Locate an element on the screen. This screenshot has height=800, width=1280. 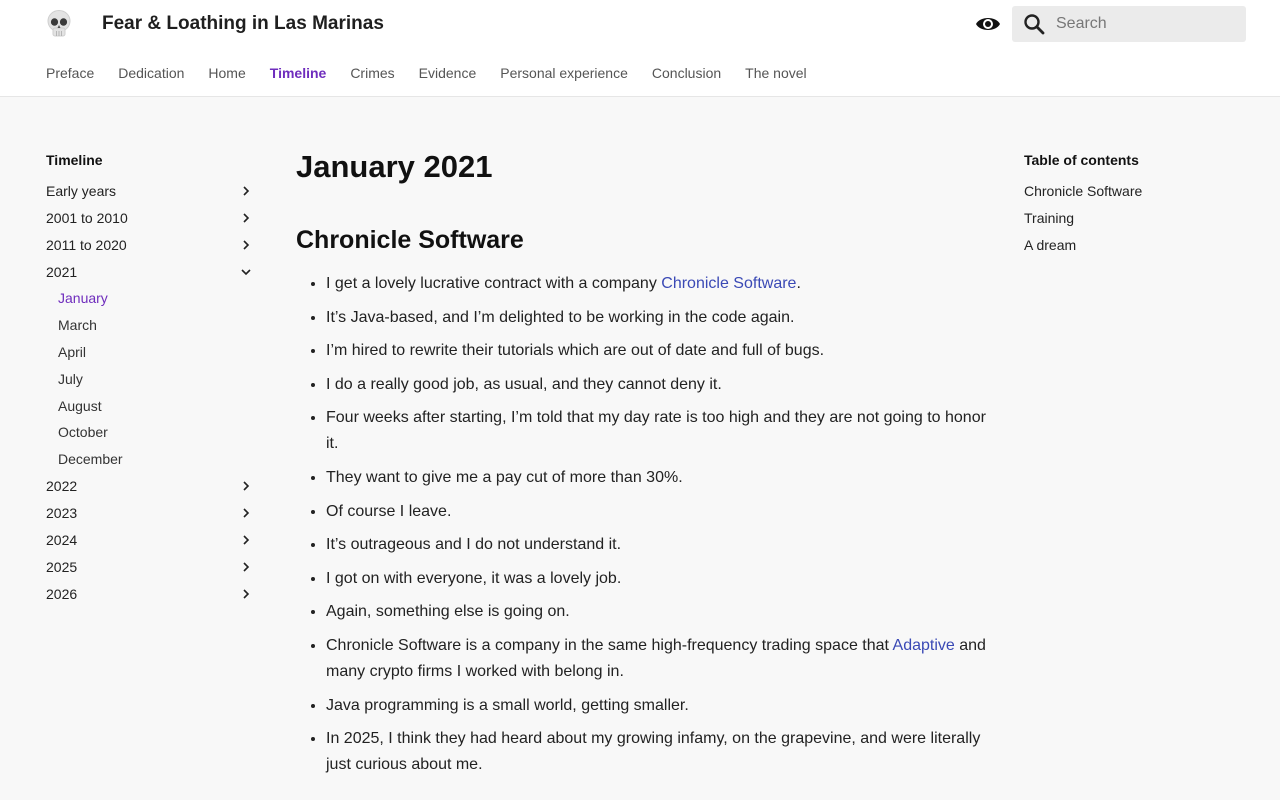
skull-icon is located at coordinates (59, 24).